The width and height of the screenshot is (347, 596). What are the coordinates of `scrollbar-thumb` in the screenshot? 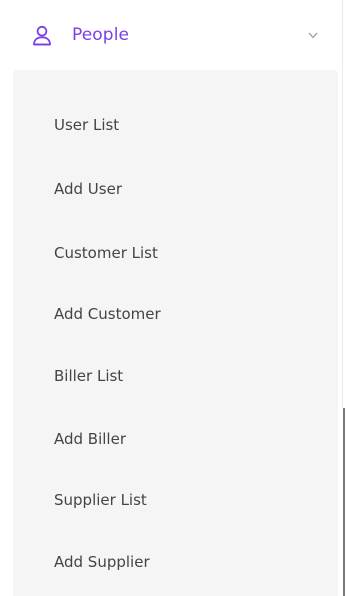 It's located at (344, 502).